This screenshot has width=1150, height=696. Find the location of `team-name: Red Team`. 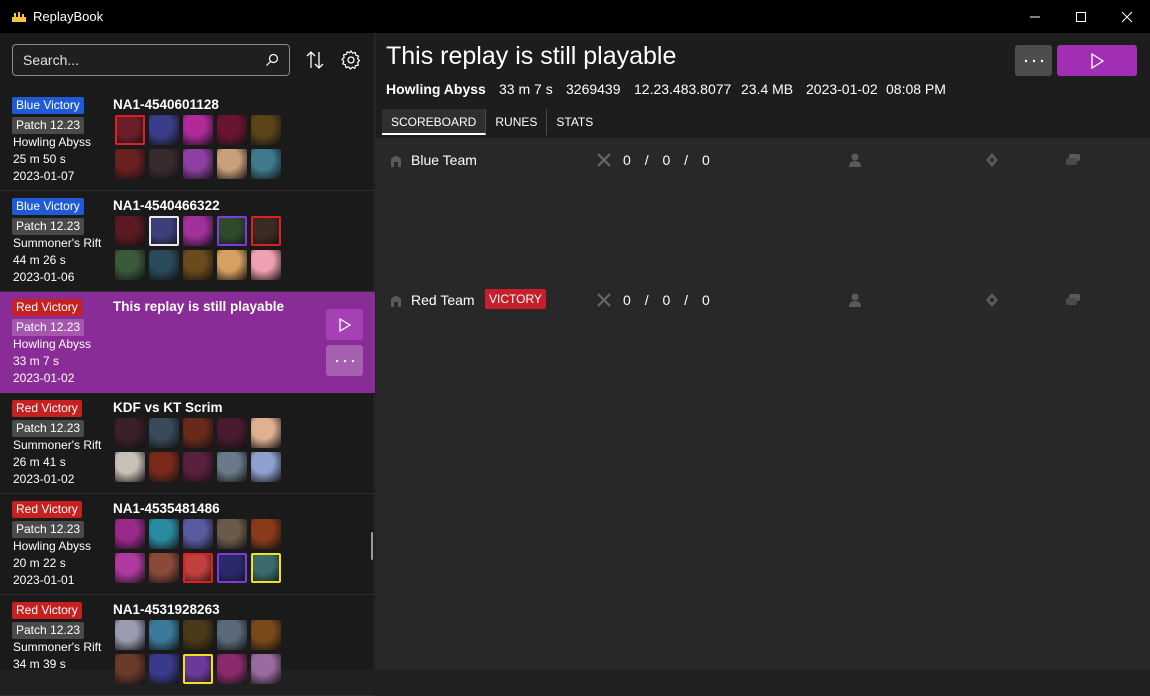

team-name: Red Team is located at coordinates (443, 300).